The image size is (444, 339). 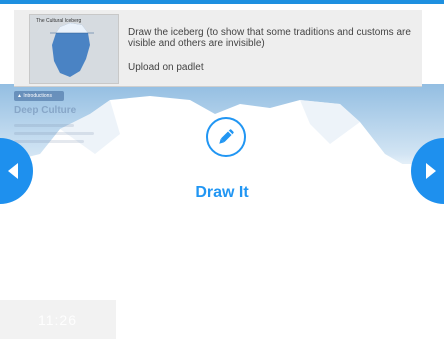 I want to click on timer-value: 11:26, so click(x=57, y=320).